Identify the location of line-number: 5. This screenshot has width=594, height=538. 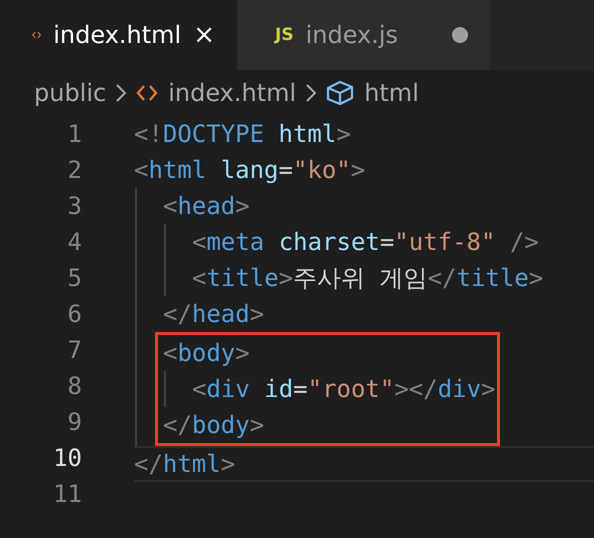
(74, 278).